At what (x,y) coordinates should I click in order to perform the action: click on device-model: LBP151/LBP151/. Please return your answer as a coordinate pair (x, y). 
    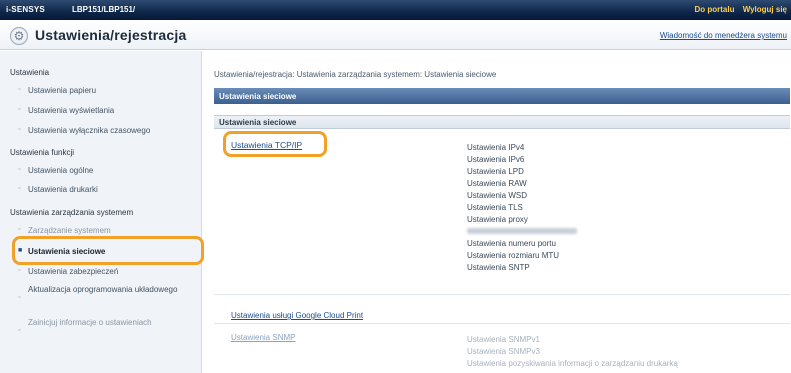
    Looking at the image, I should click on (104, 9).